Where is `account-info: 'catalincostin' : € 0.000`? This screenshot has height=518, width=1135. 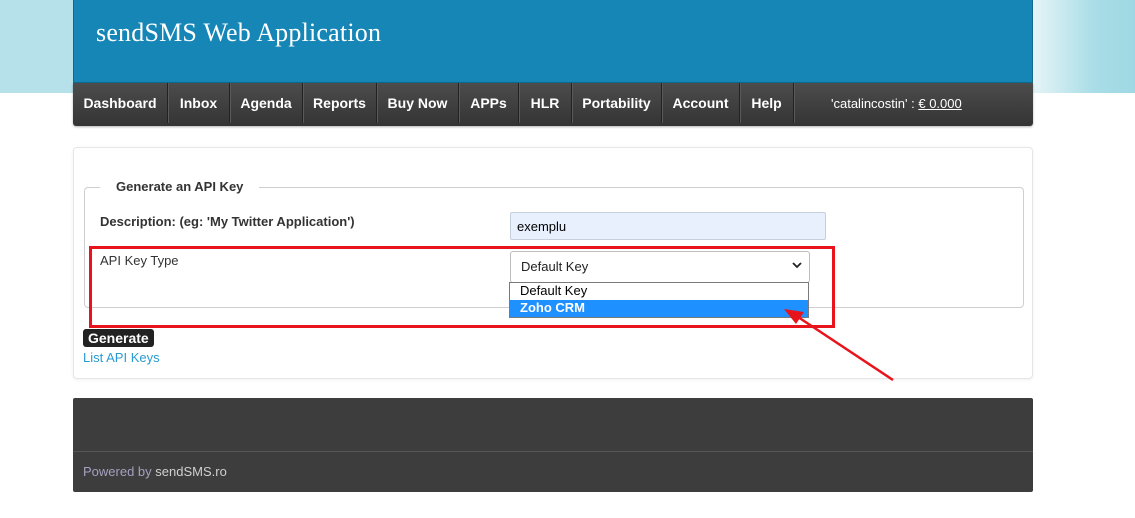 account-info: 'catalincostin' : € 0.000 is located at coordinates (896, 104).